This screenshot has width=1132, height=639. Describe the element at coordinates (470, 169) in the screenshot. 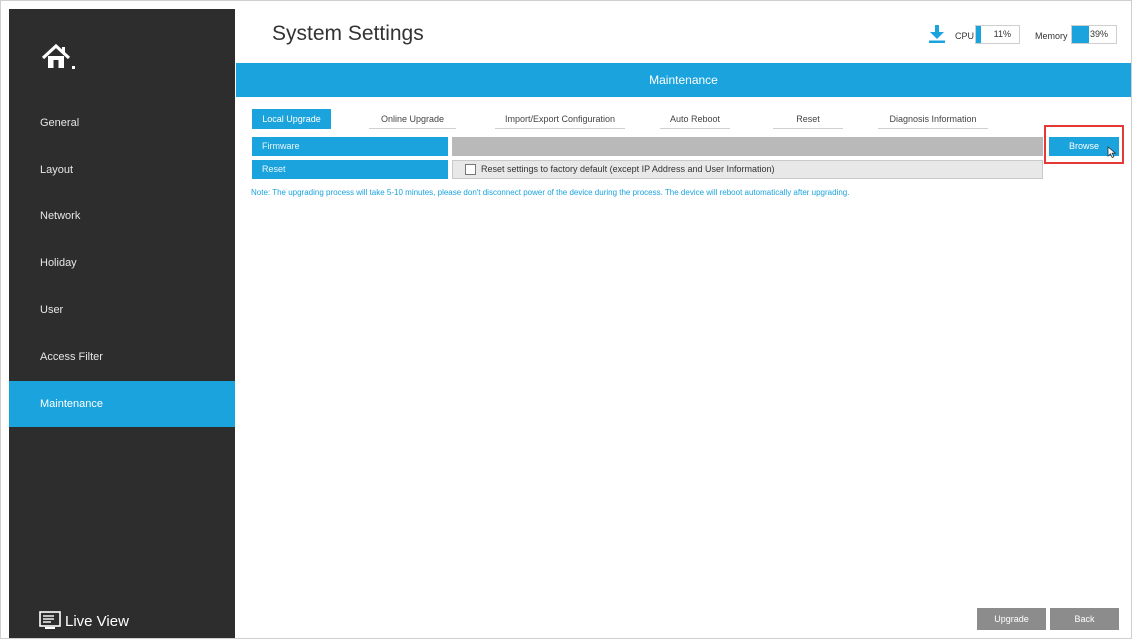

I see `factory-reset-checkbox` at that location.